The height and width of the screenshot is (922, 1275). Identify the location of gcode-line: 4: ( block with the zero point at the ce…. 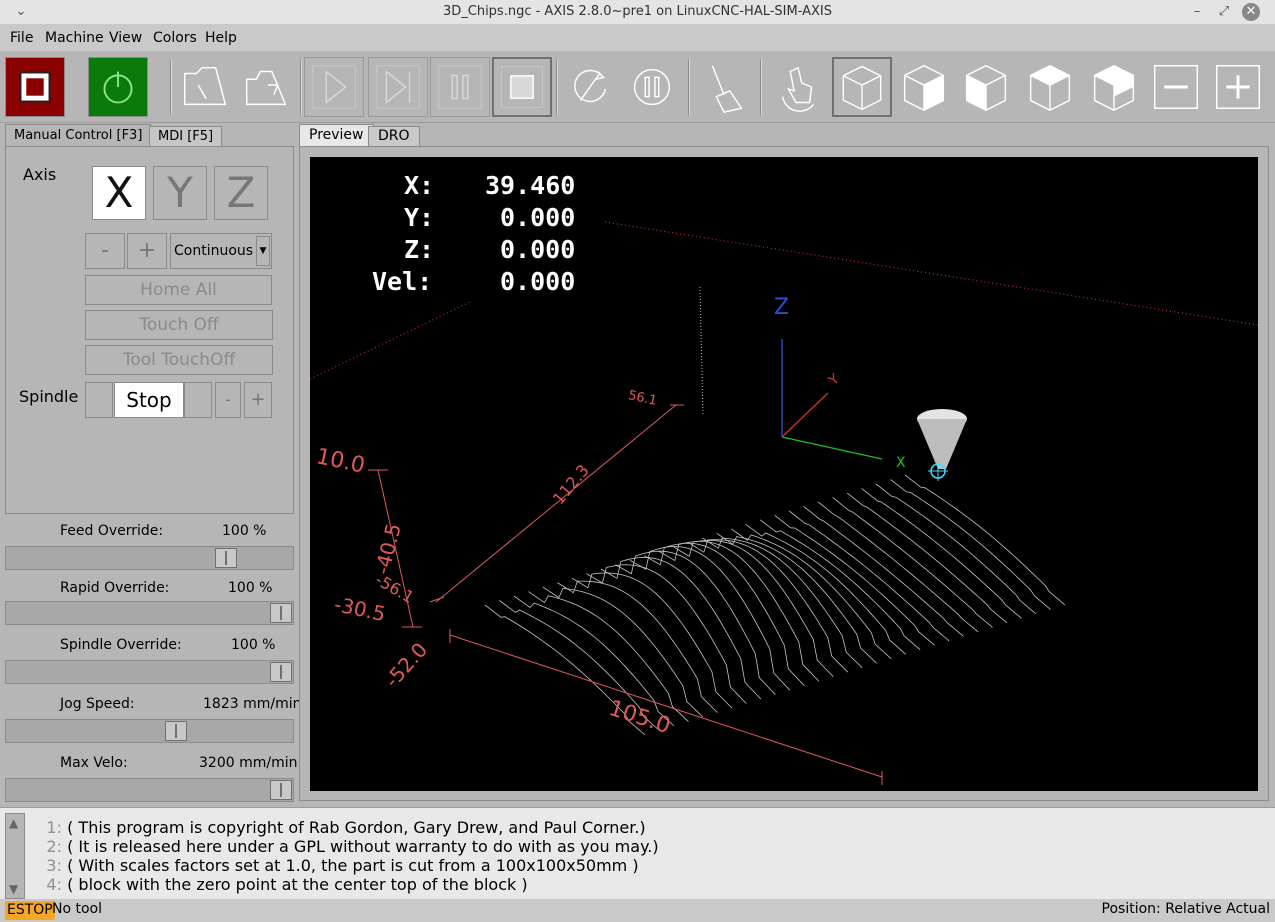
(283, 884).